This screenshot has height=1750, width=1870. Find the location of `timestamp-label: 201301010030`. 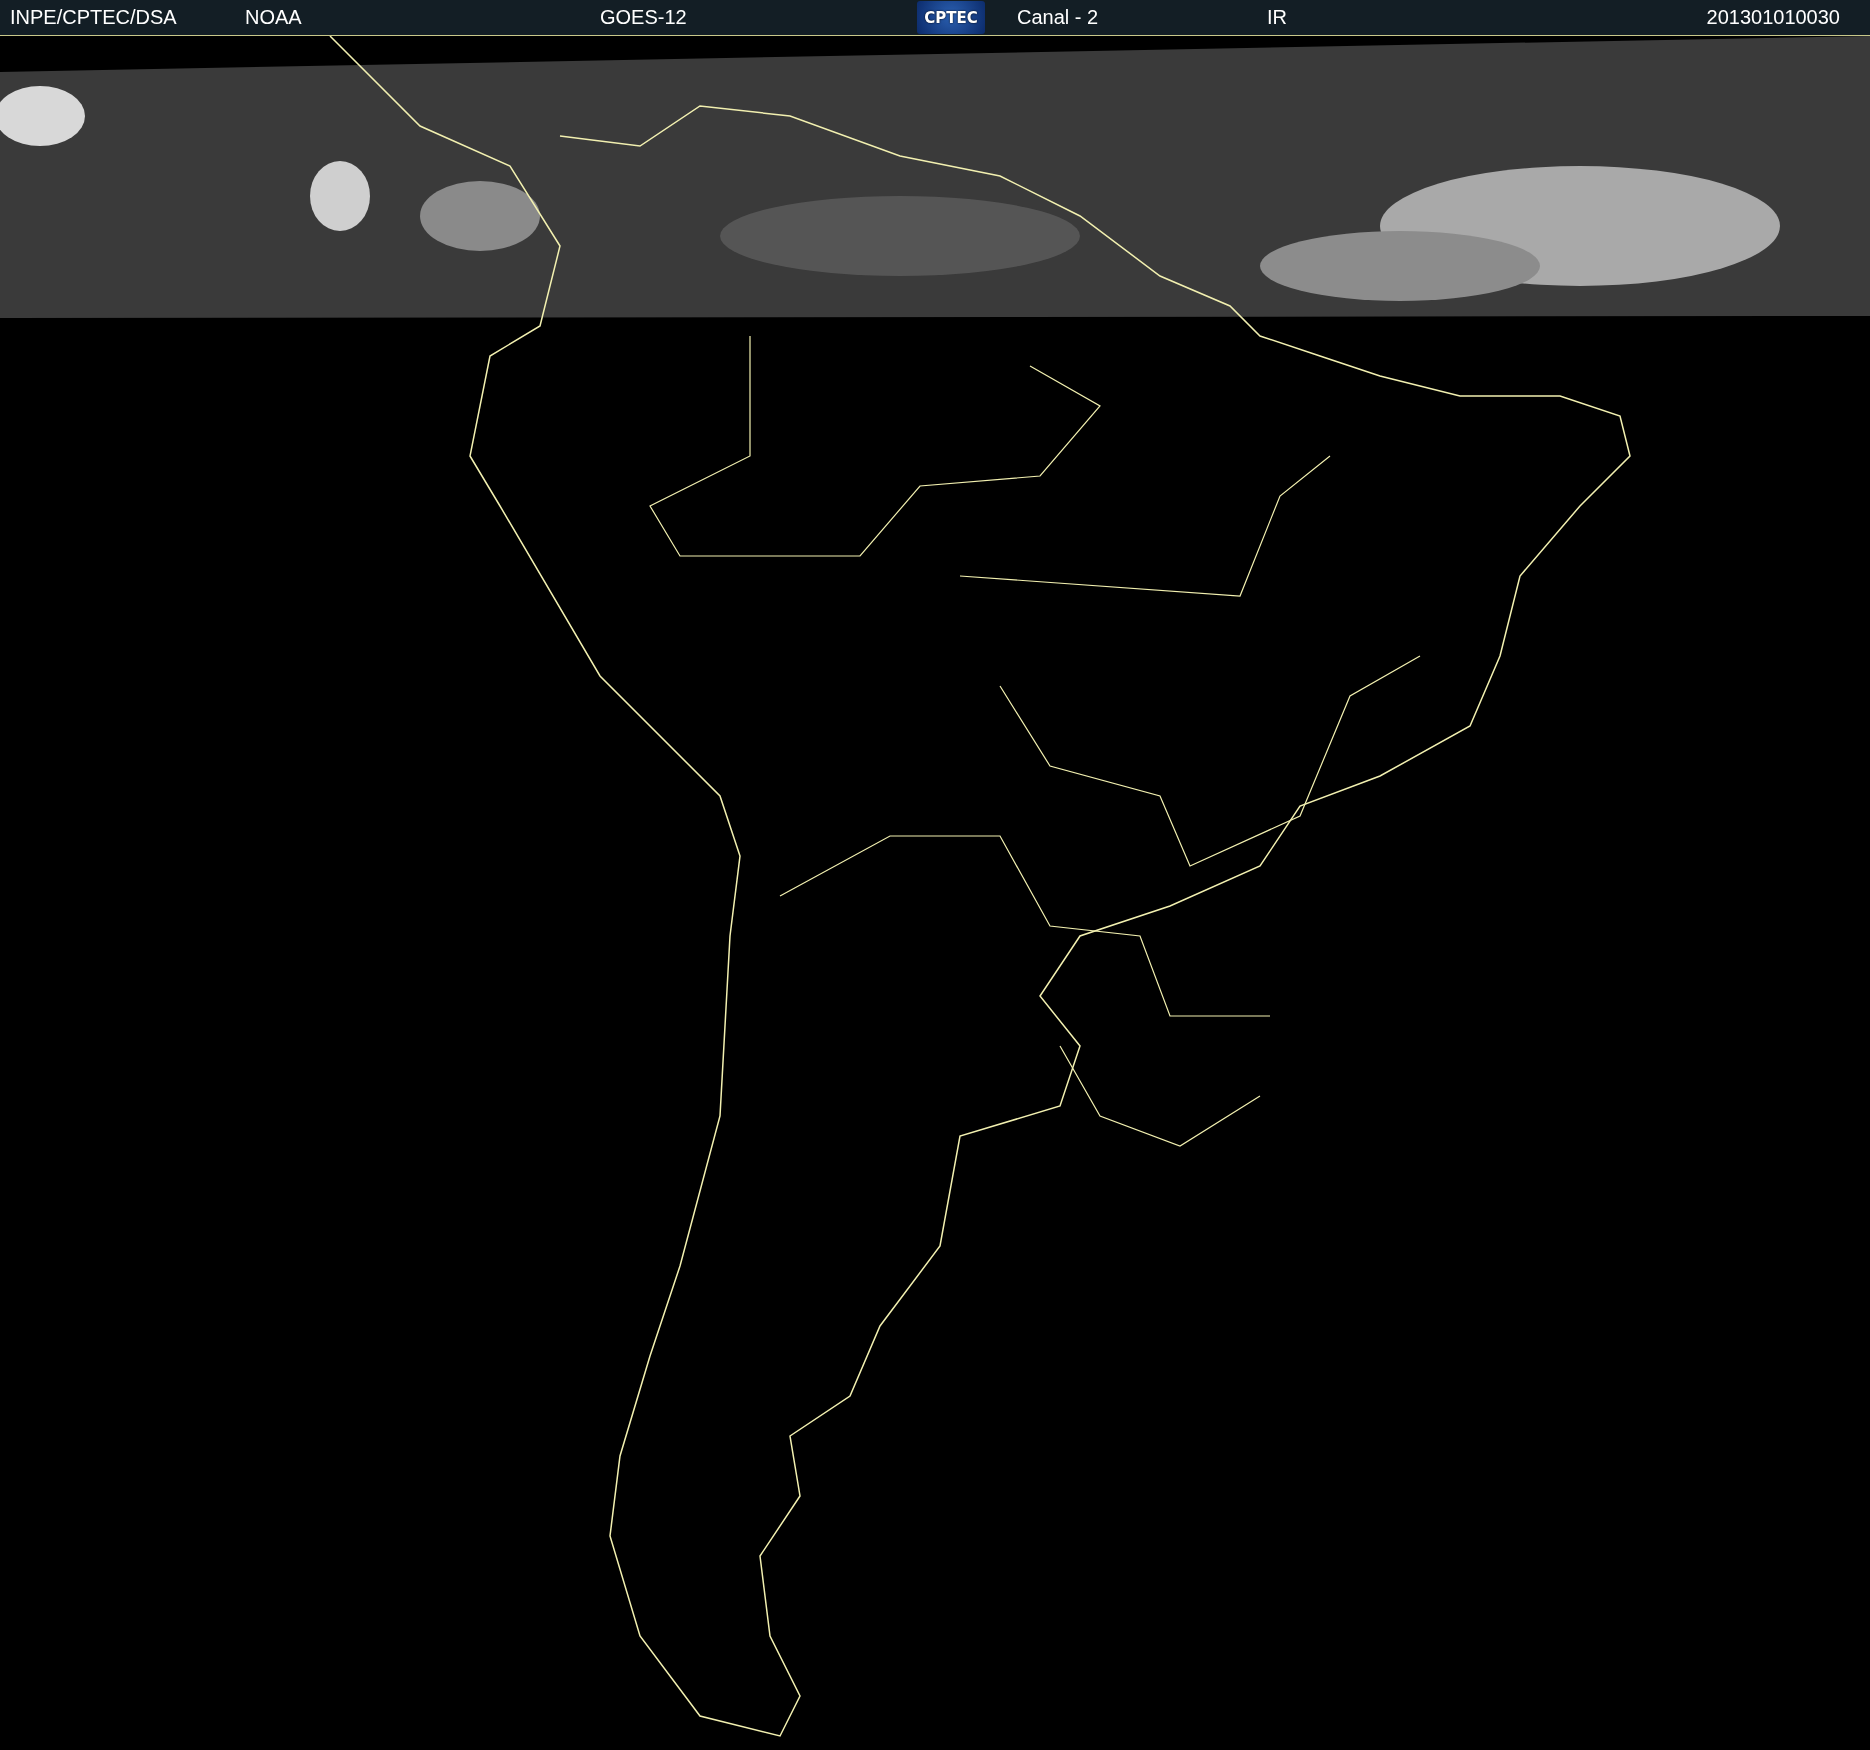

timestamp-label: 201301010030 is located at coordinates (1773, 17).